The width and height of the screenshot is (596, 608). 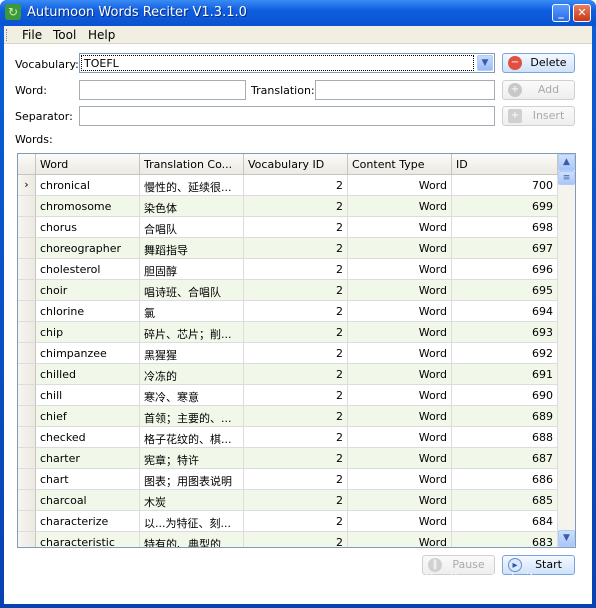 I want to click on cell-word: characterize, so click(x=88, y=521).